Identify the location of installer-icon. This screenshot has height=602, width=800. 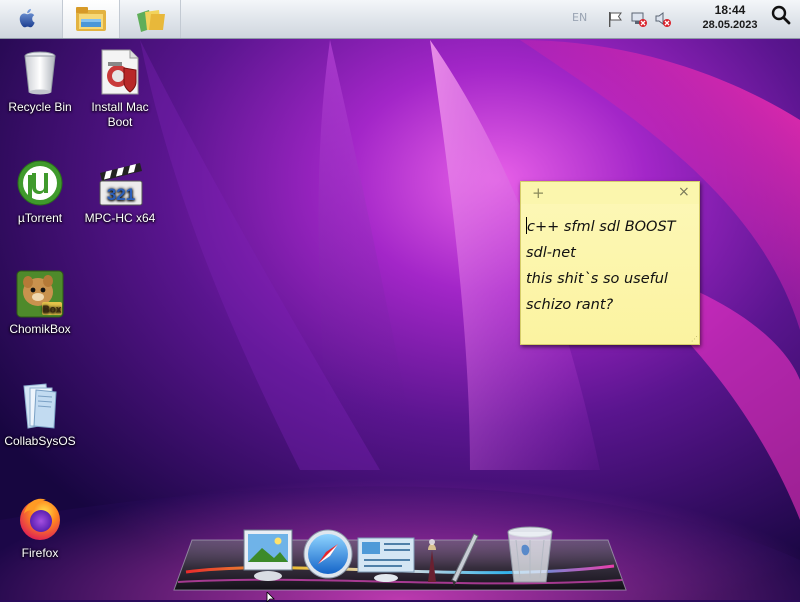
(120, 72).